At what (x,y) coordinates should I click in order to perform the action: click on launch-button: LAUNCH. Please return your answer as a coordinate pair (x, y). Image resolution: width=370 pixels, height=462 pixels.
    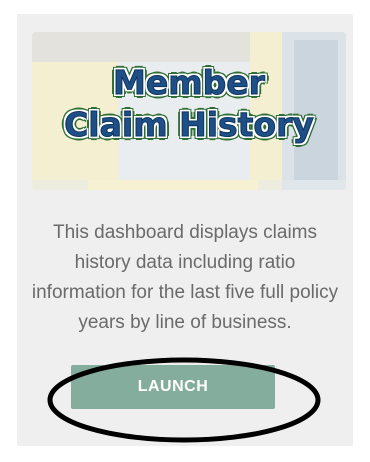
    Looking at the image, I should click on (173, 387).